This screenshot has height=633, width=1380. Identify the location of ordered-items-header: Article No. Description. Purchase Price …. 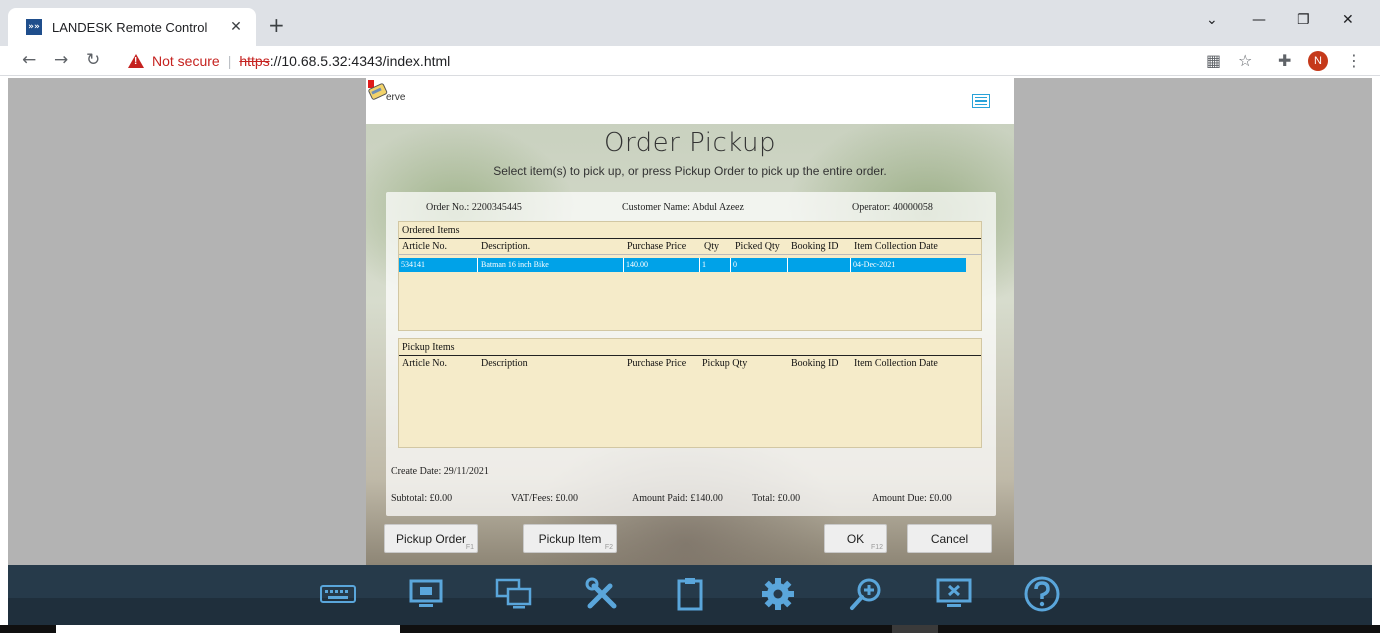
(690, 247).